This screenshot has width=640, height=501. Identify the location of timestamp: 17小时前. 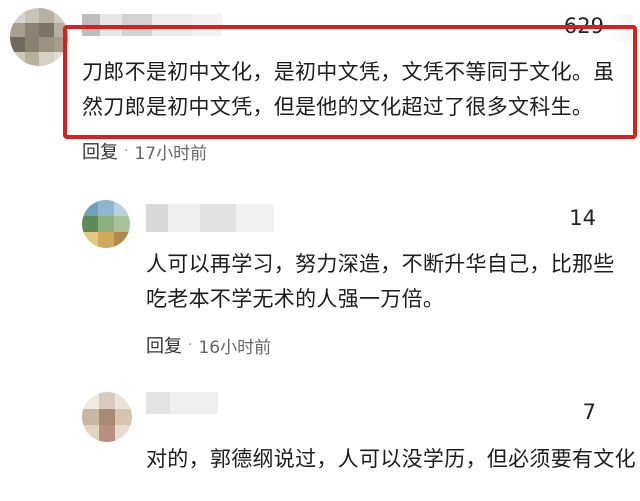
(171, 153).